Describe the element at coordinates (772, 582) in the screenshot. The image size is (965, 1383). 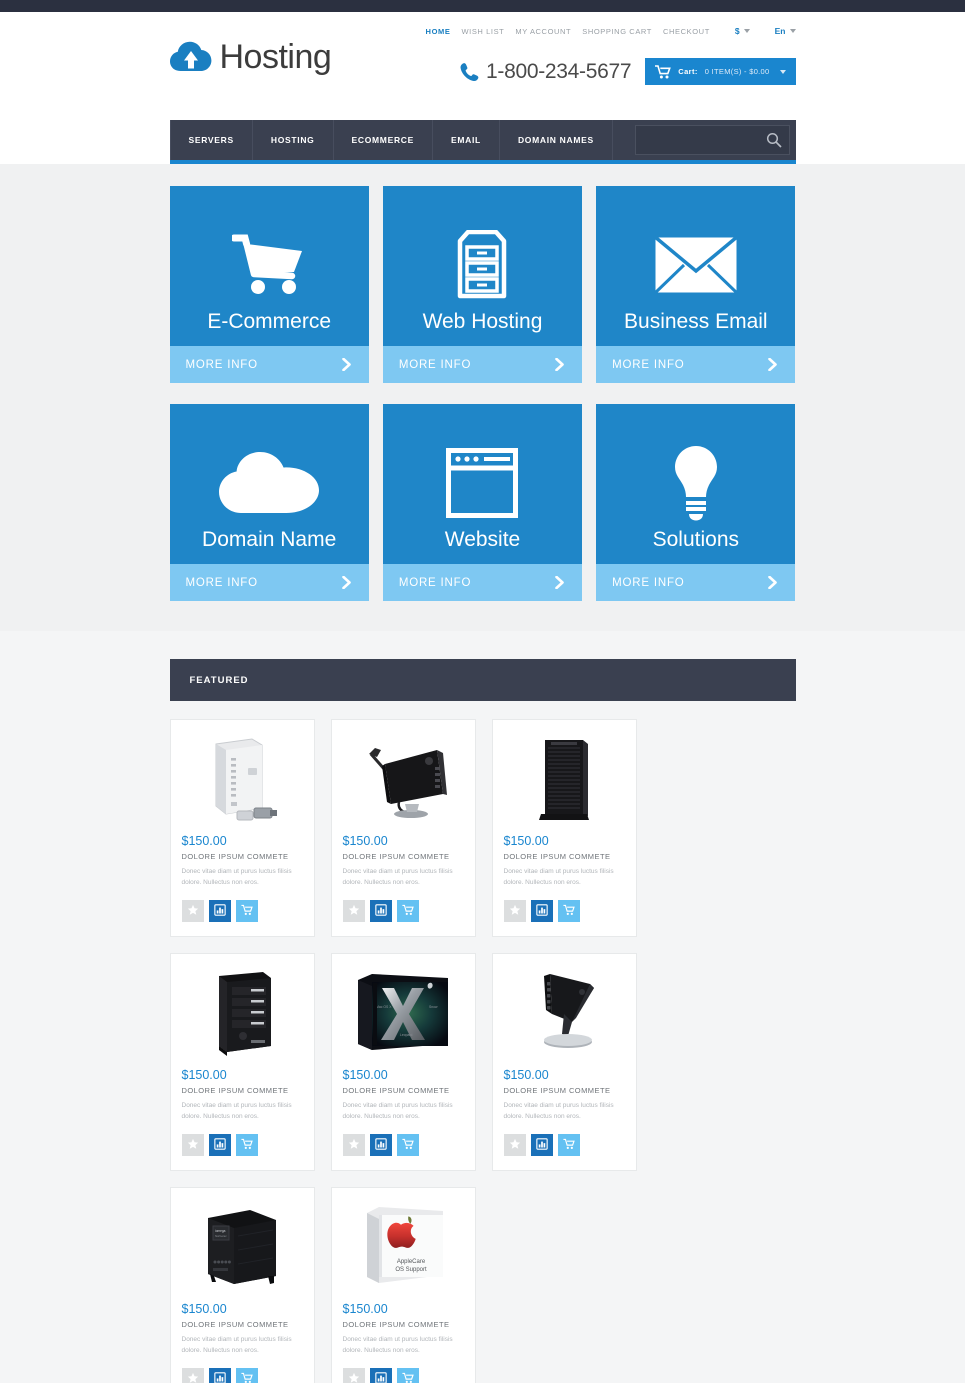
I see `chevron-right-icon` at that location.